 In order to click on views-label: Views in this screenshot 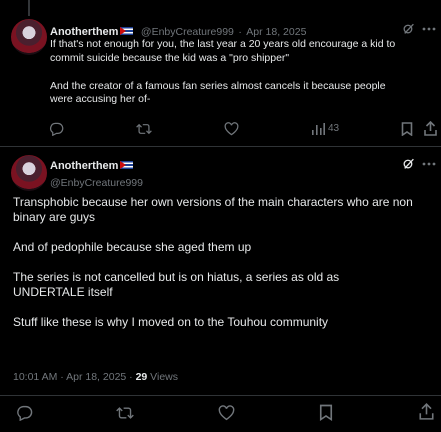, I will do `click(163, 377)`.